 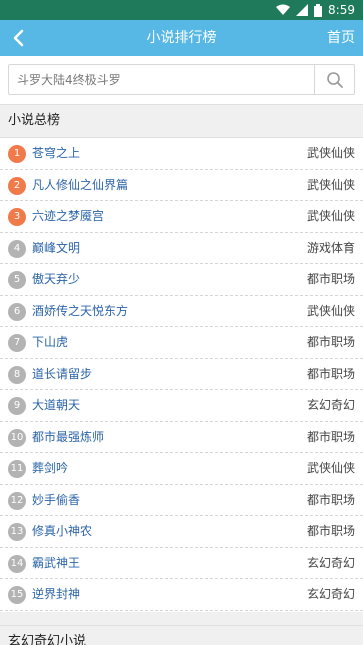 What do you see at coordinates (34, 120) in the screenshot?
I see `section-title: 小说总榜` at bounding box center [34, 120].